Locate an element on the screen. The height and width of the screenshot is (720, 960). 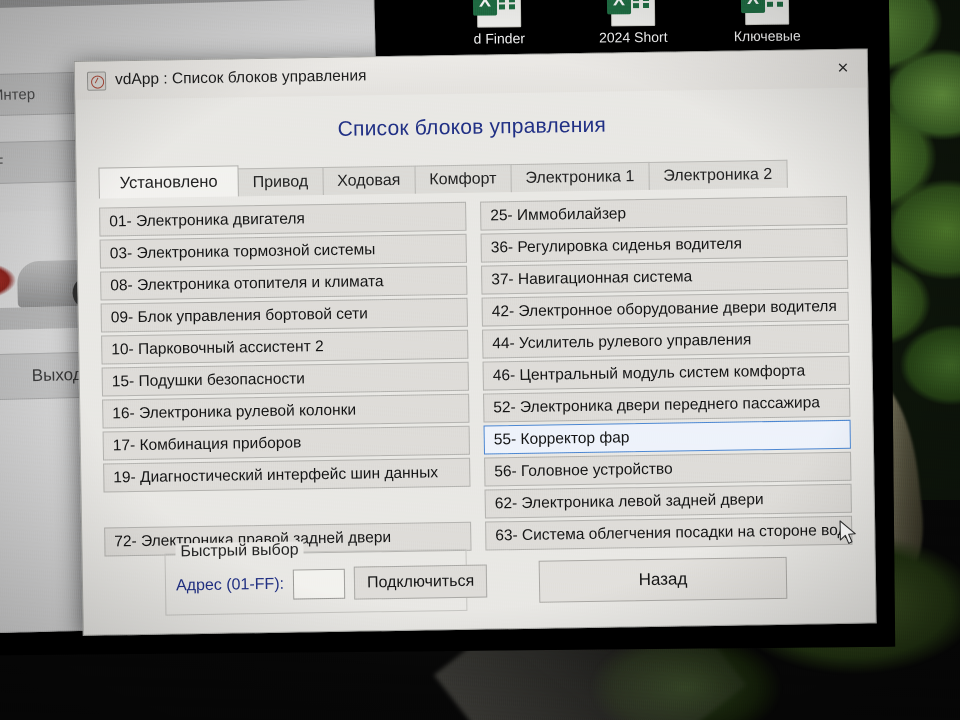
back-button: Назад is located at coordinates (663, 579).